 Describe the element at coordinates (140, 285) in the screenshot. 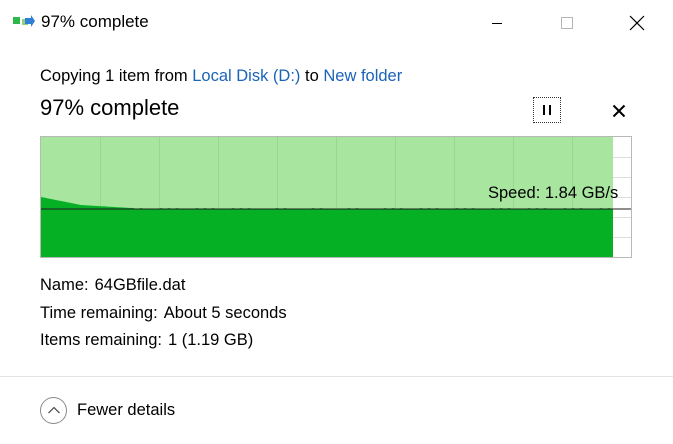

I see `name-value: 64GBfile.dat` at that location.